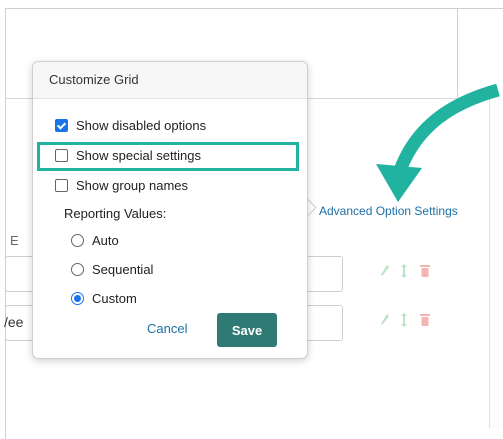  Describe the element at coordinates (247, 330) in the screenshot. I see `save-button: Save` at that location.